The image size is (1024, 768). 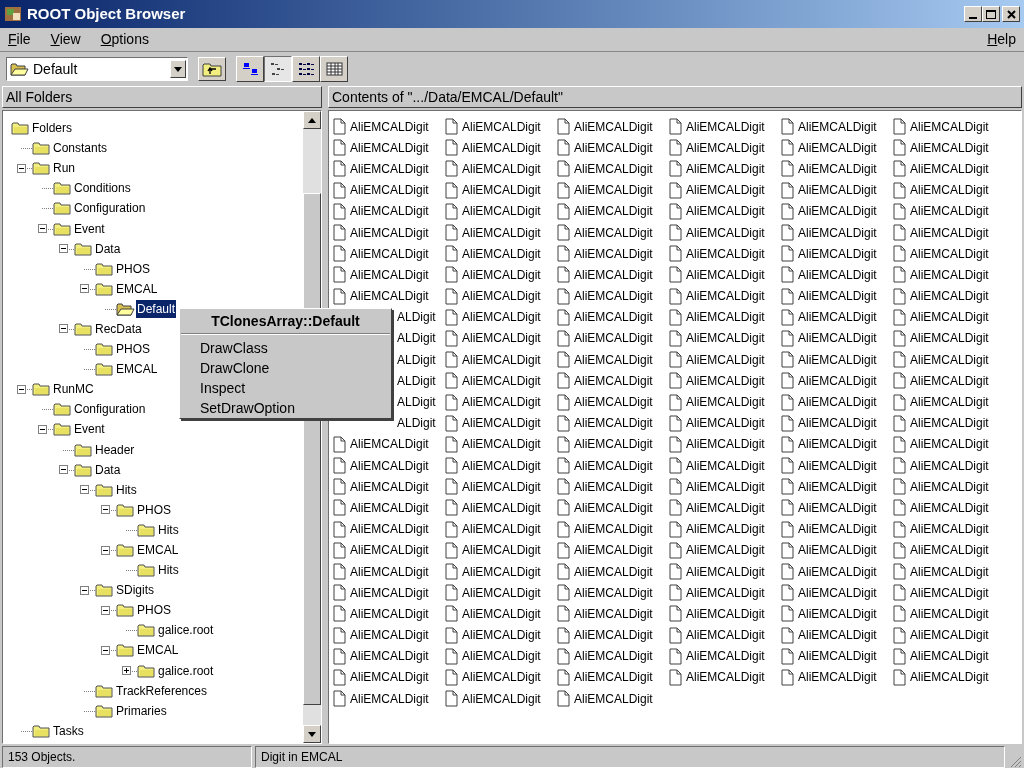 What do you see at coordinates (285, 408) in the screenshot?
I see `context-menu-item: SetDrawOption` at bounding box center [285, 408].